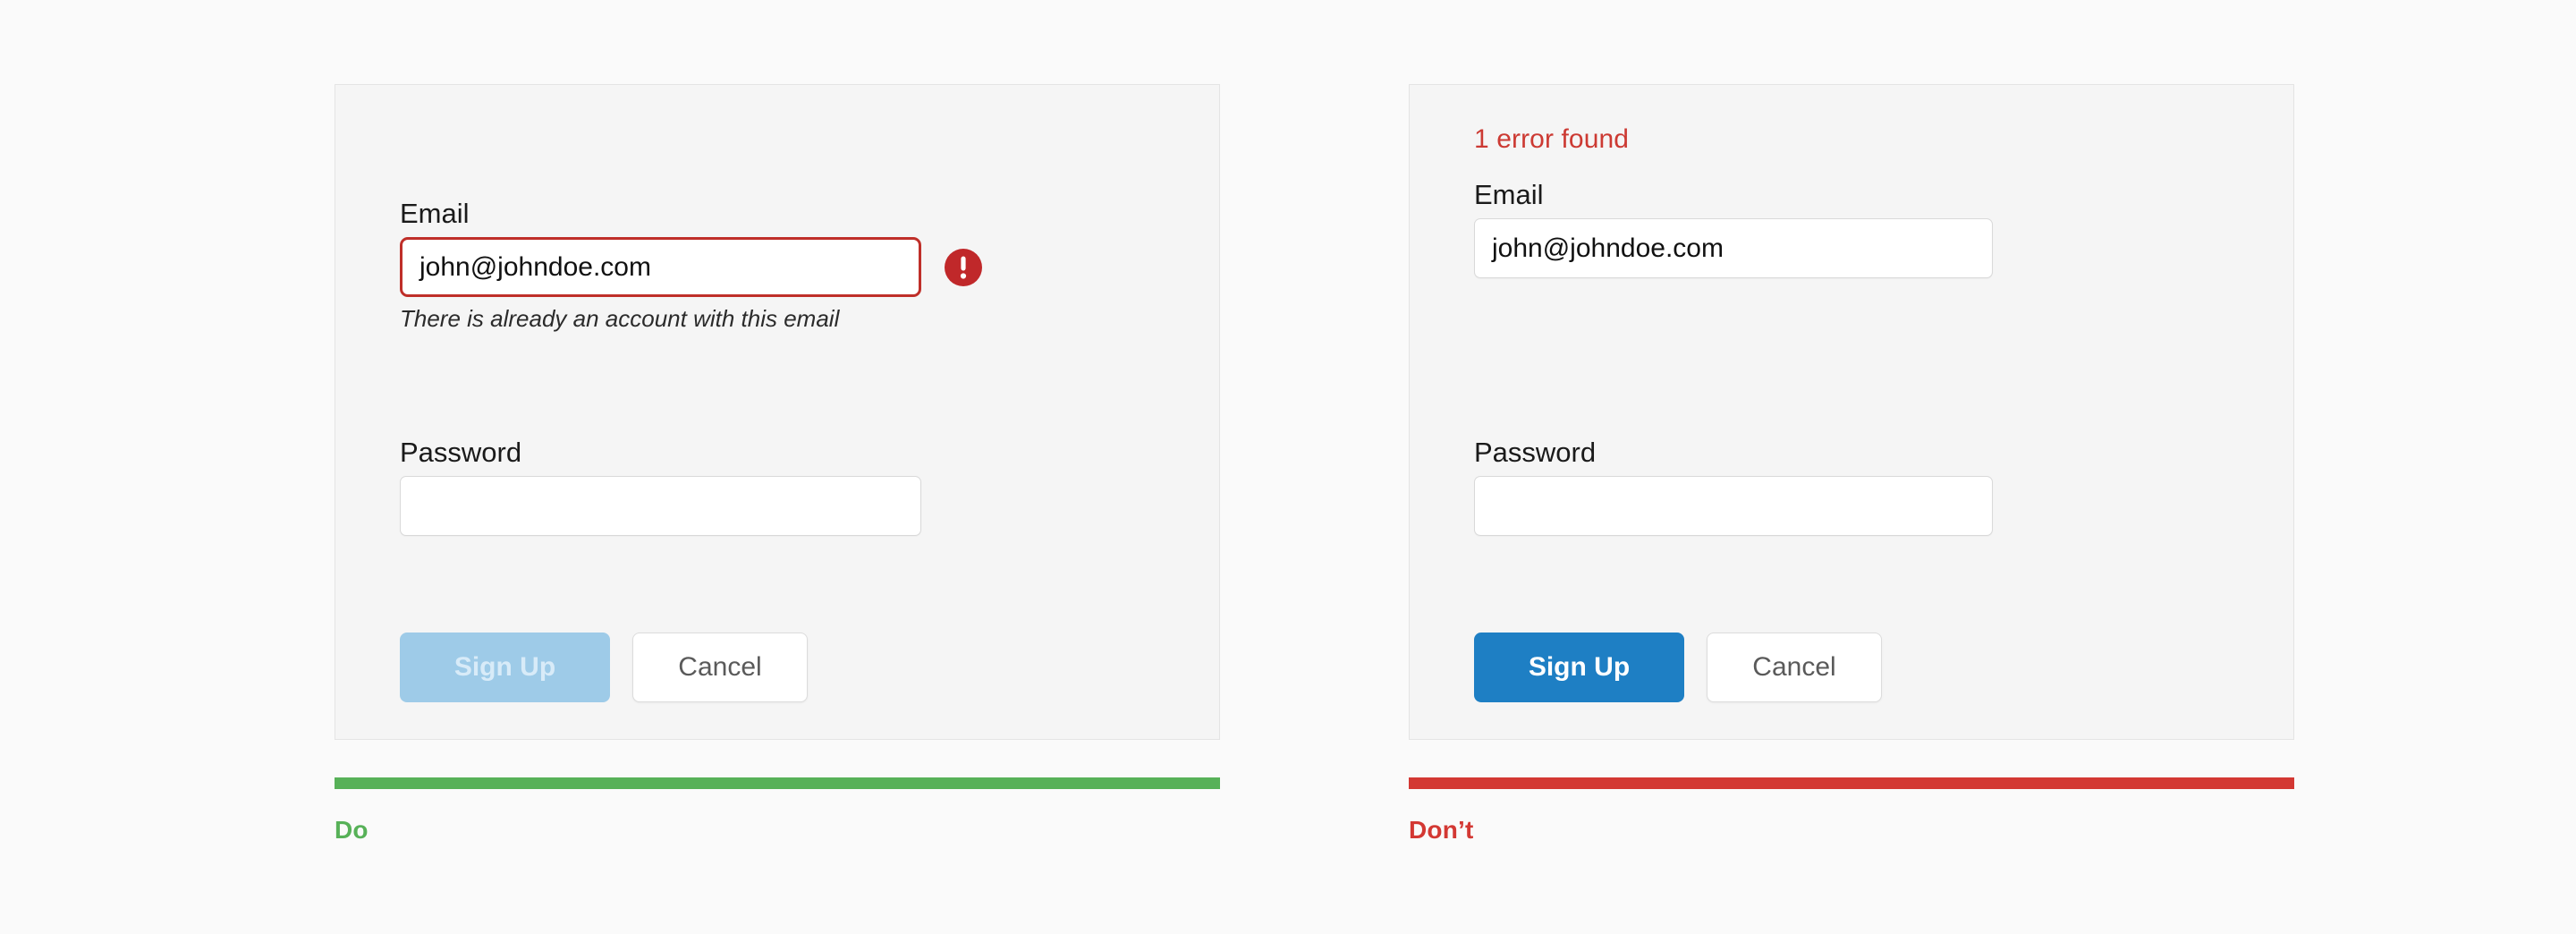  I want to click on verdict-bar-dont, so click(1851, 783).